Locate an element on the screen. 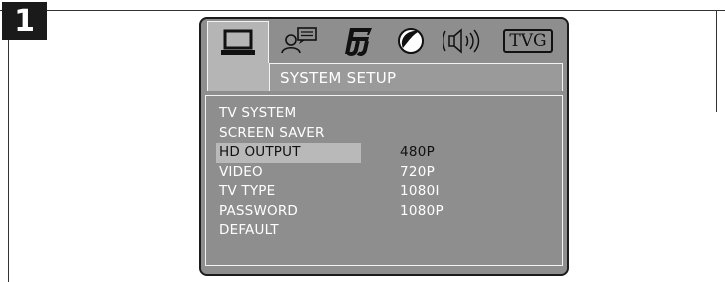 The height and width of the screenshot is (282, 725). step-number-badge: 1 is located at coordinates (24, 21).